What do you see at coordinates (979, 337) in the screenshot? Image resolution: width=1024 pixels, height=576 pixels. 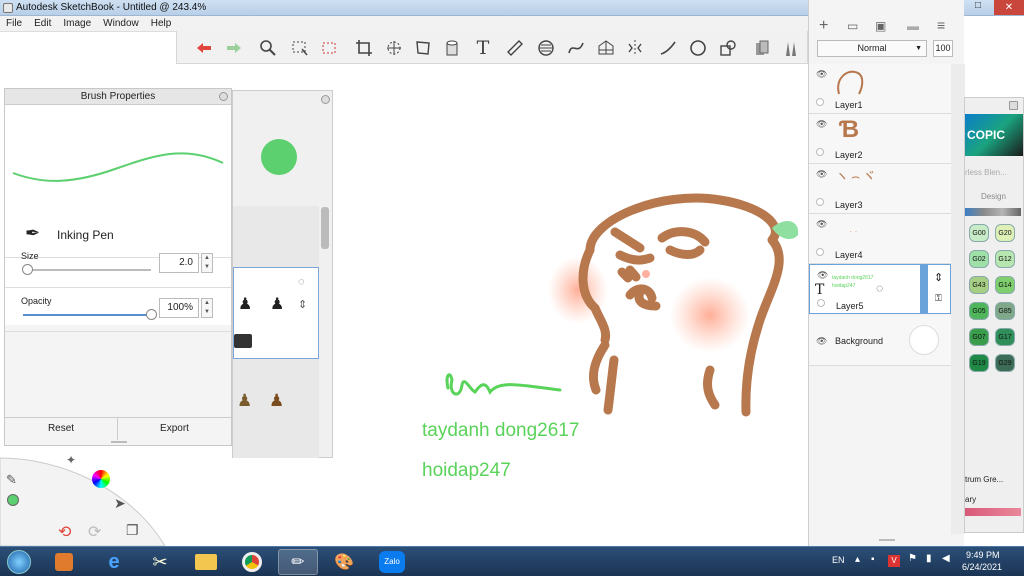 I see `copic-swatch-g07: G07` at bounding box center [979, 337].